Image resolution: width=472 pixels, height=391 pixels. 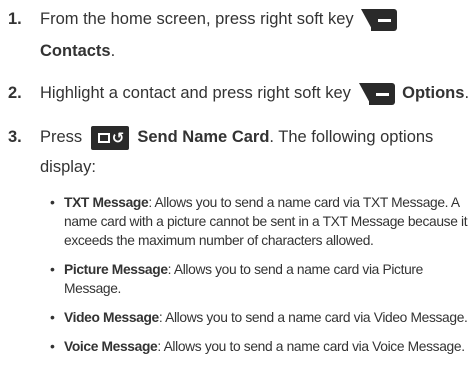 What do you see at coordinates (15, 93) in the screenshot?
I see `step-number: 2.` at bounding box center [15, 93].